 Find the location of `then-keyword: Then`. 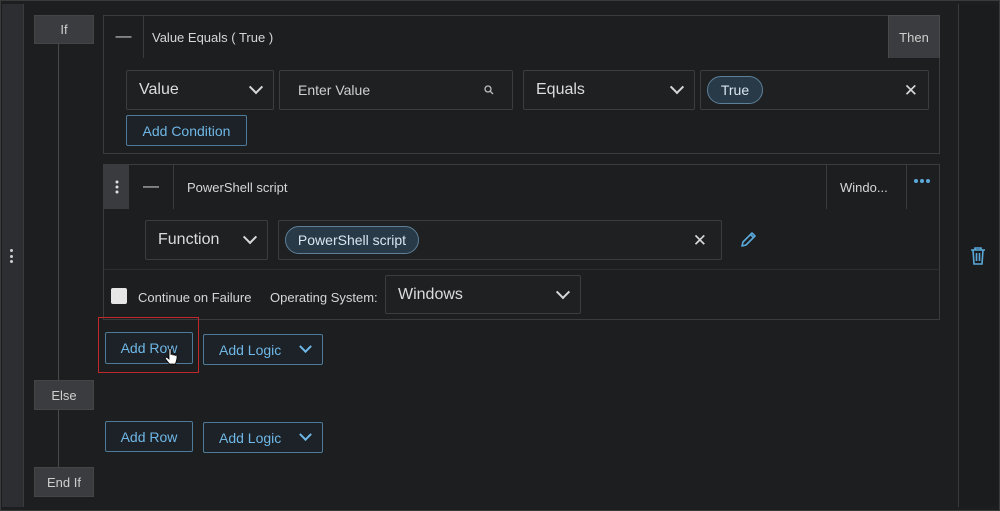

then-keyword: Then is located at coordinates (914, 37).